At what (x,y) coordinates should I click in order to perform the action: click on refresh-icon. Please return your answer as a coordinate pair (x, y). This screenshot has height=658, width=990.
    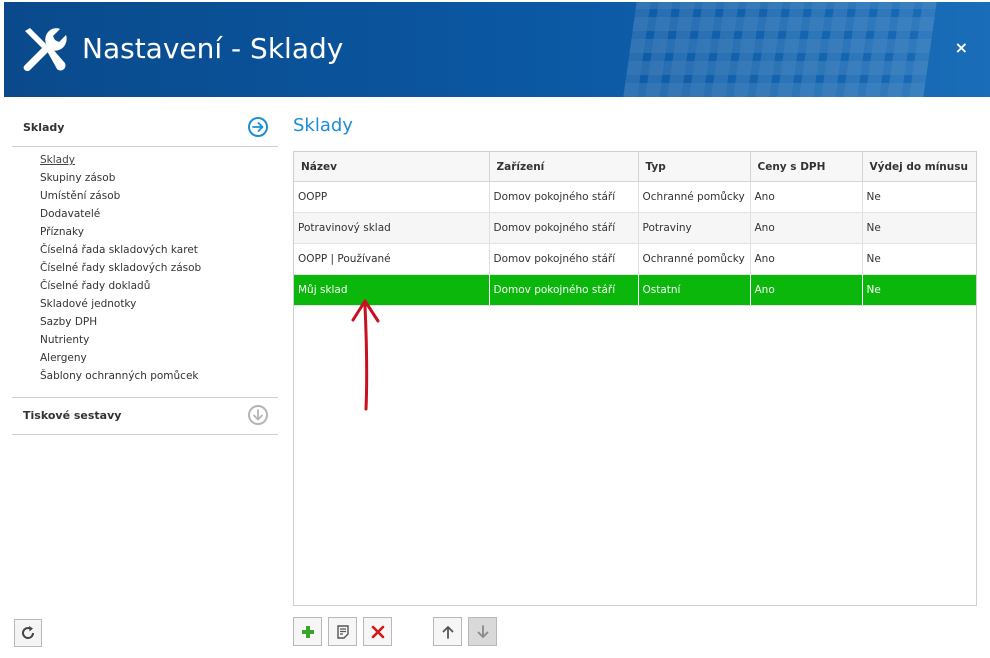
    Looking at the image, I should click on (28, 632).